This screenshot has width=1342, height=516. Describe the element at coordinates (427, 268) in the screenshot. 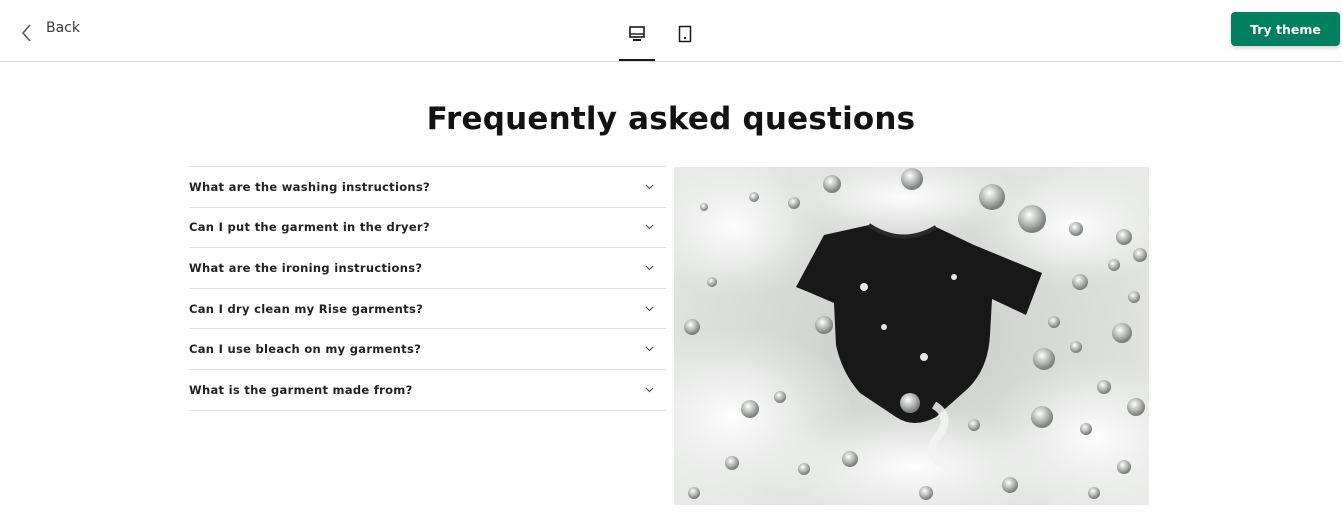

I see `faq-item: What are the ironing instructions?` at that location.